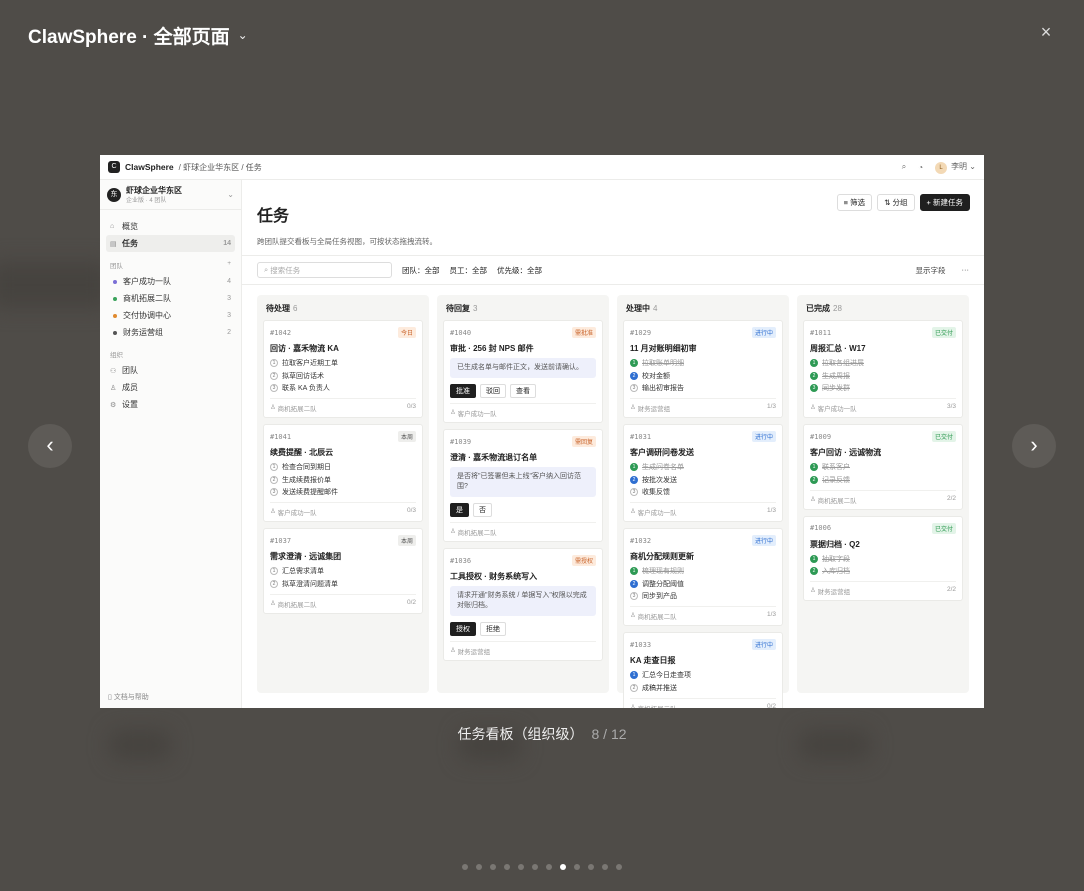 The image size is (1084, 891). Describe the element at coordinates (583, 560) in the screenshot. I see `status-badge: 需授权` at that location.